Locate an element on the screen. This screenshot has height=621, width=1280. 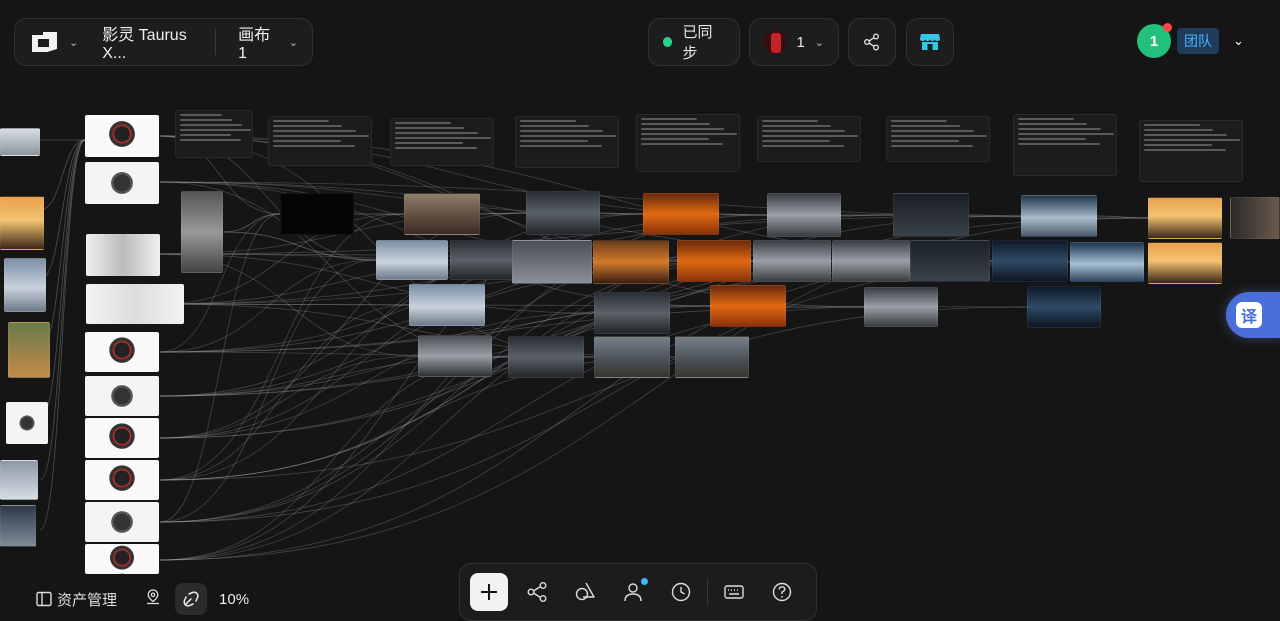
help-button is located at coordinates (782, 592).